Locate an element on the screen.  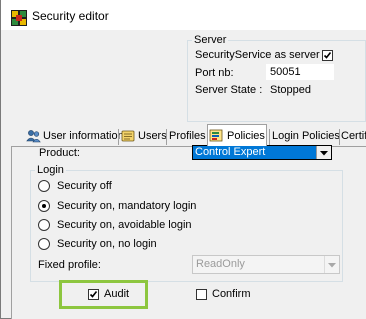
tab-profiles-label: Profiles is located at coordinates (187, 136).